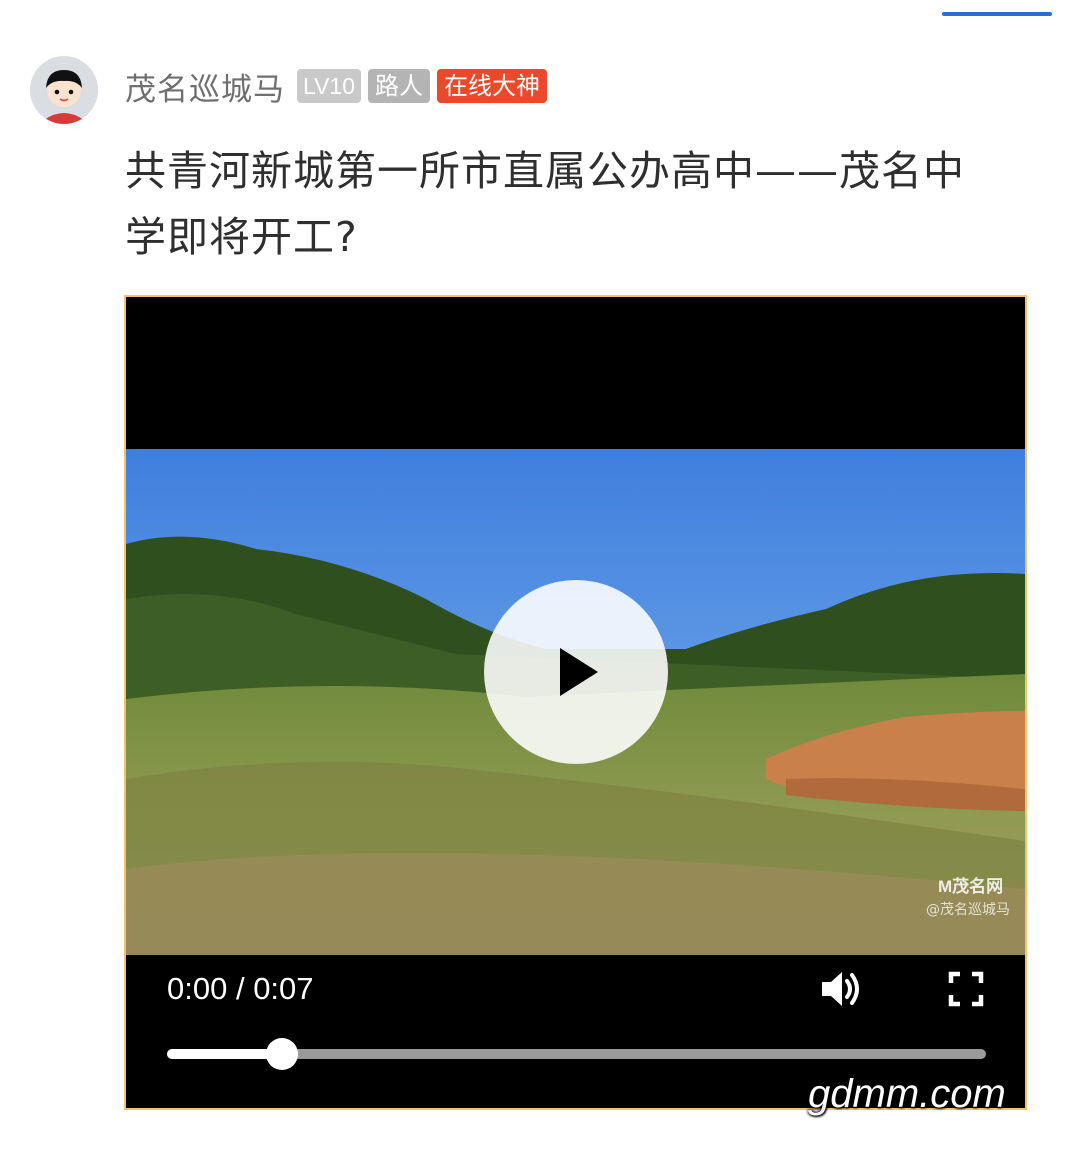 Image resolution: width=1080 pixels, height=1161 pixels. What do you see at coordinates (399, 86) in the screenshot?
I see `role-badge: 路人` at bounding box center [399, 86].